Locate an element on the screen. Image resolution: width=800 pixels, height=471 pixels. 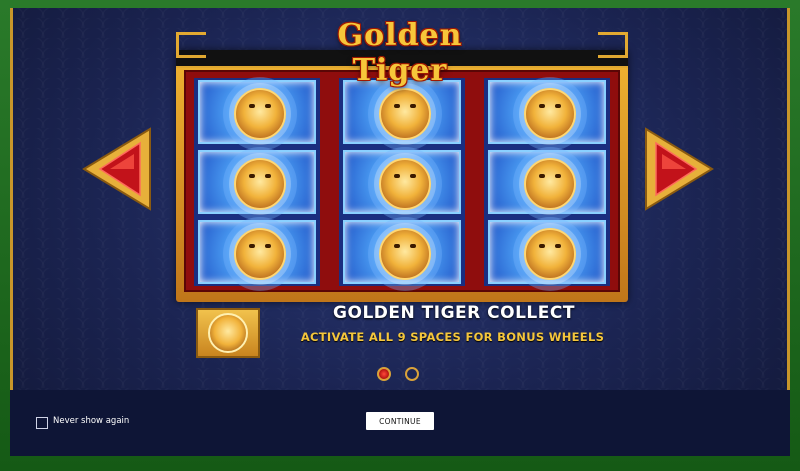
feature-description: ACTIVATE ALL 9 SPACES FOR BONUS WHEELS is located at coordinates (452, 337).